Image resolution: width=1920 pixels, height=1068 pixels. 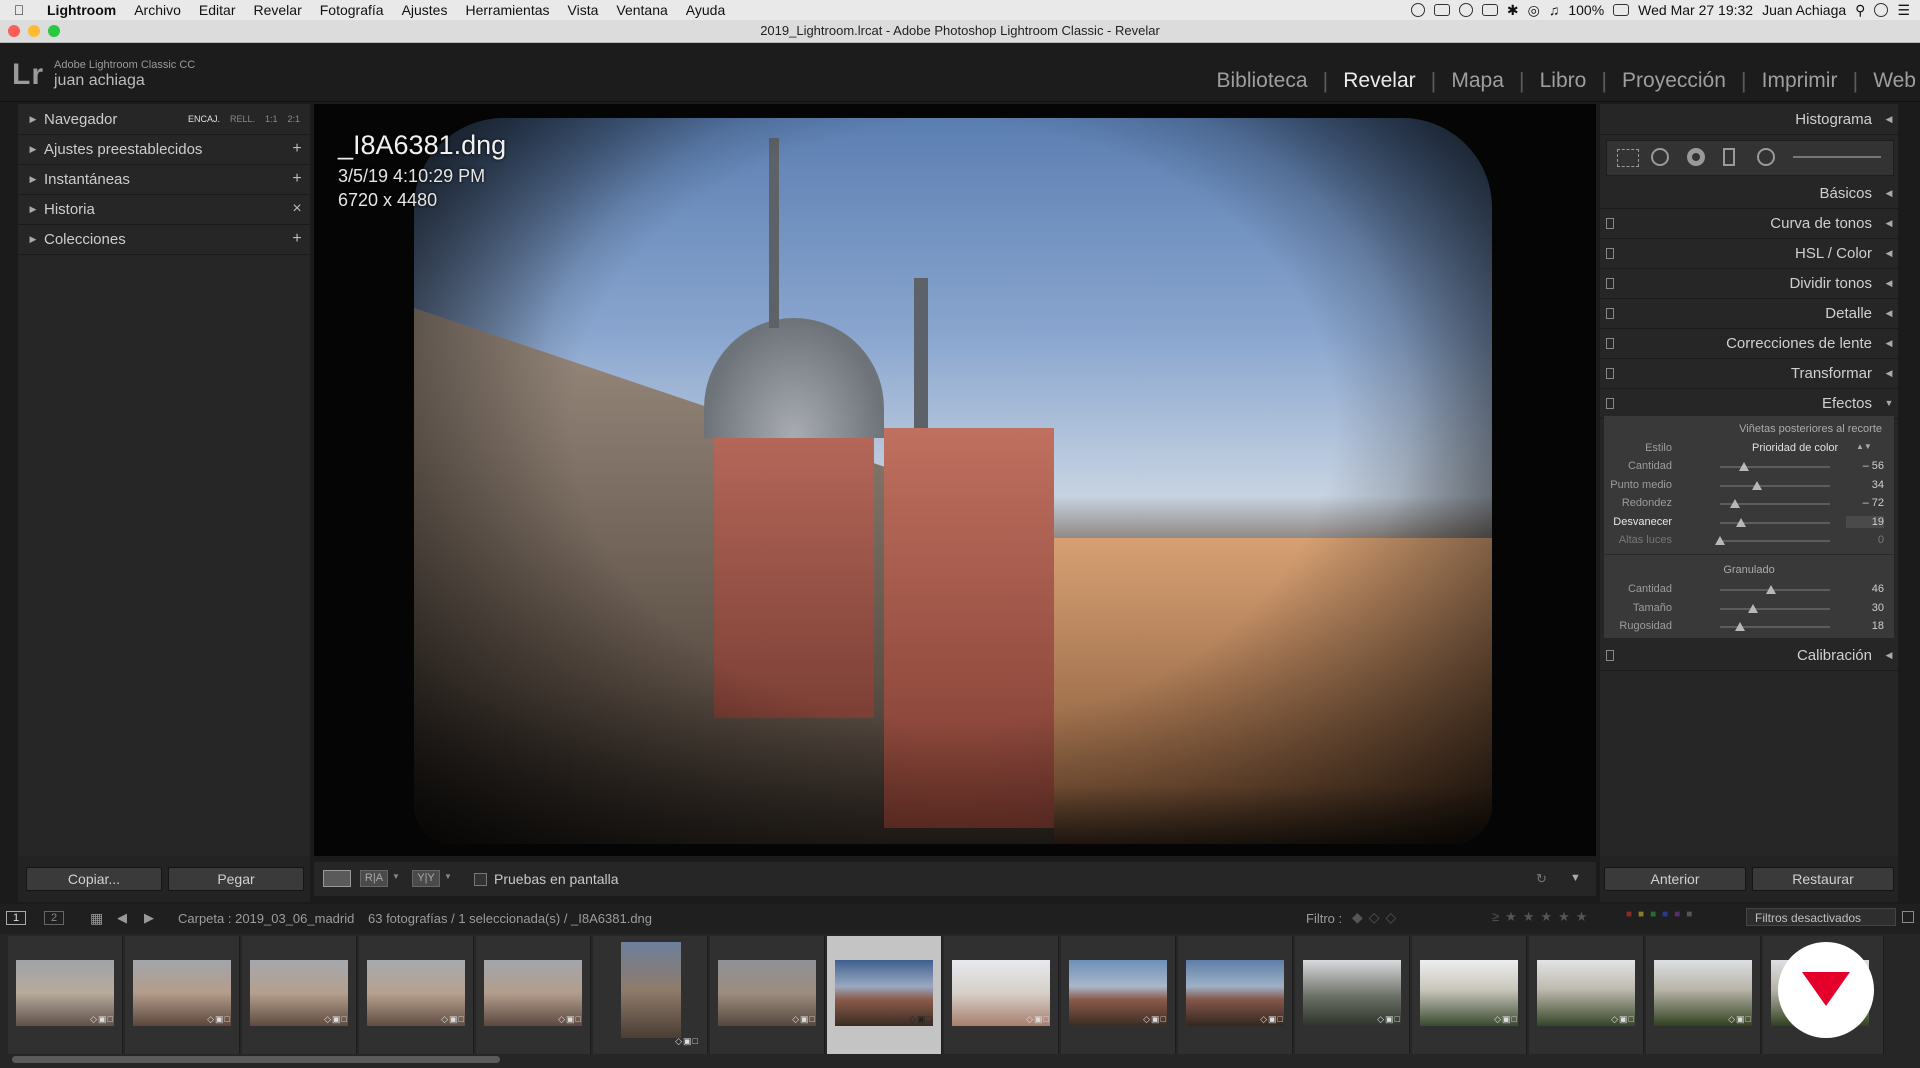 What do you see at coordinates (705, 10) in the screenshot?
I see `menu-ayuda: Ayuda` at bounding box center [705, 10].